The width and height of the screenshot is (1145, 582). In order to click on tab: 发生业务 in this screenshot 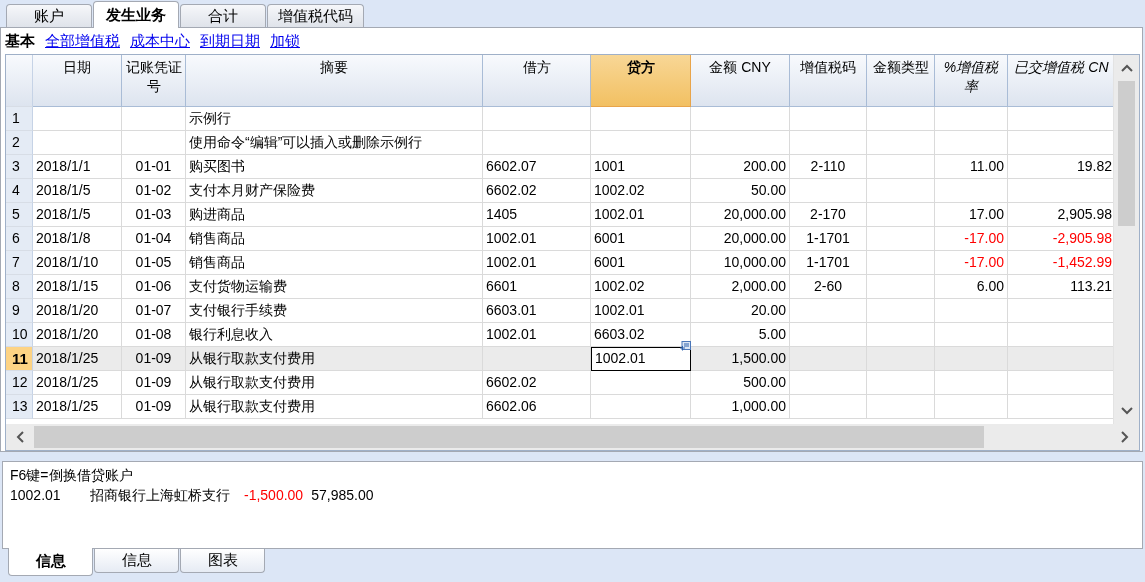, I will do `click(136, 14)`.